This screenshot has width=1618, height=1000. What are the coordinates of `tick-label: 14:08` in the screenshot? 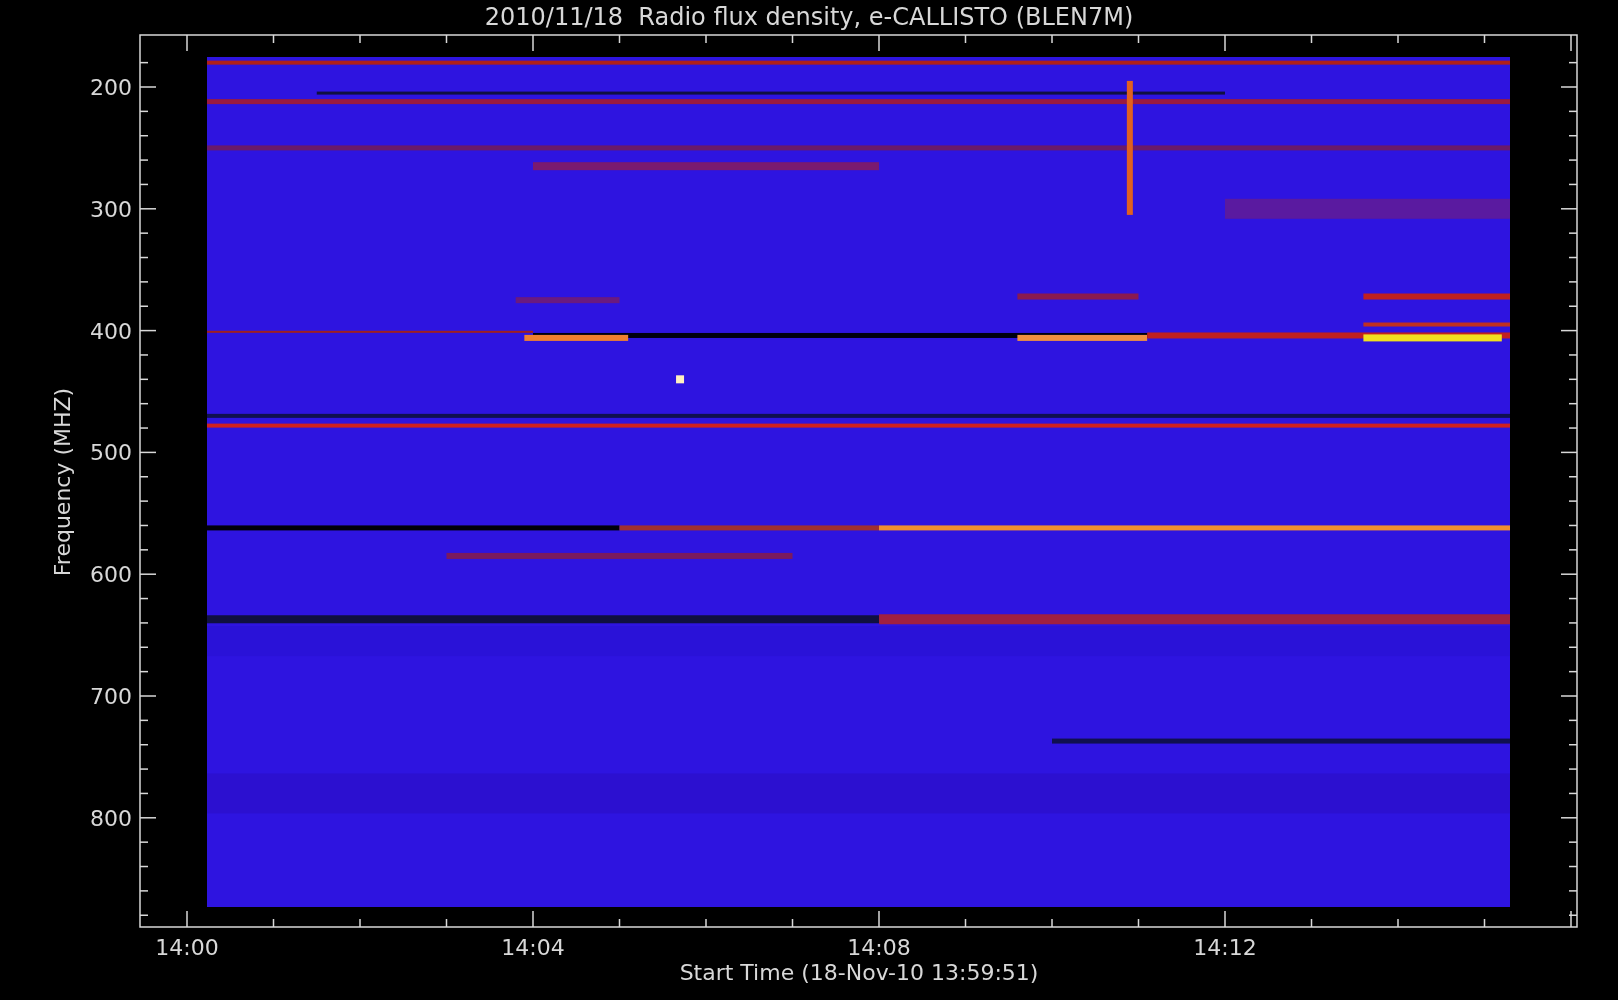 It's located at (879, 947).